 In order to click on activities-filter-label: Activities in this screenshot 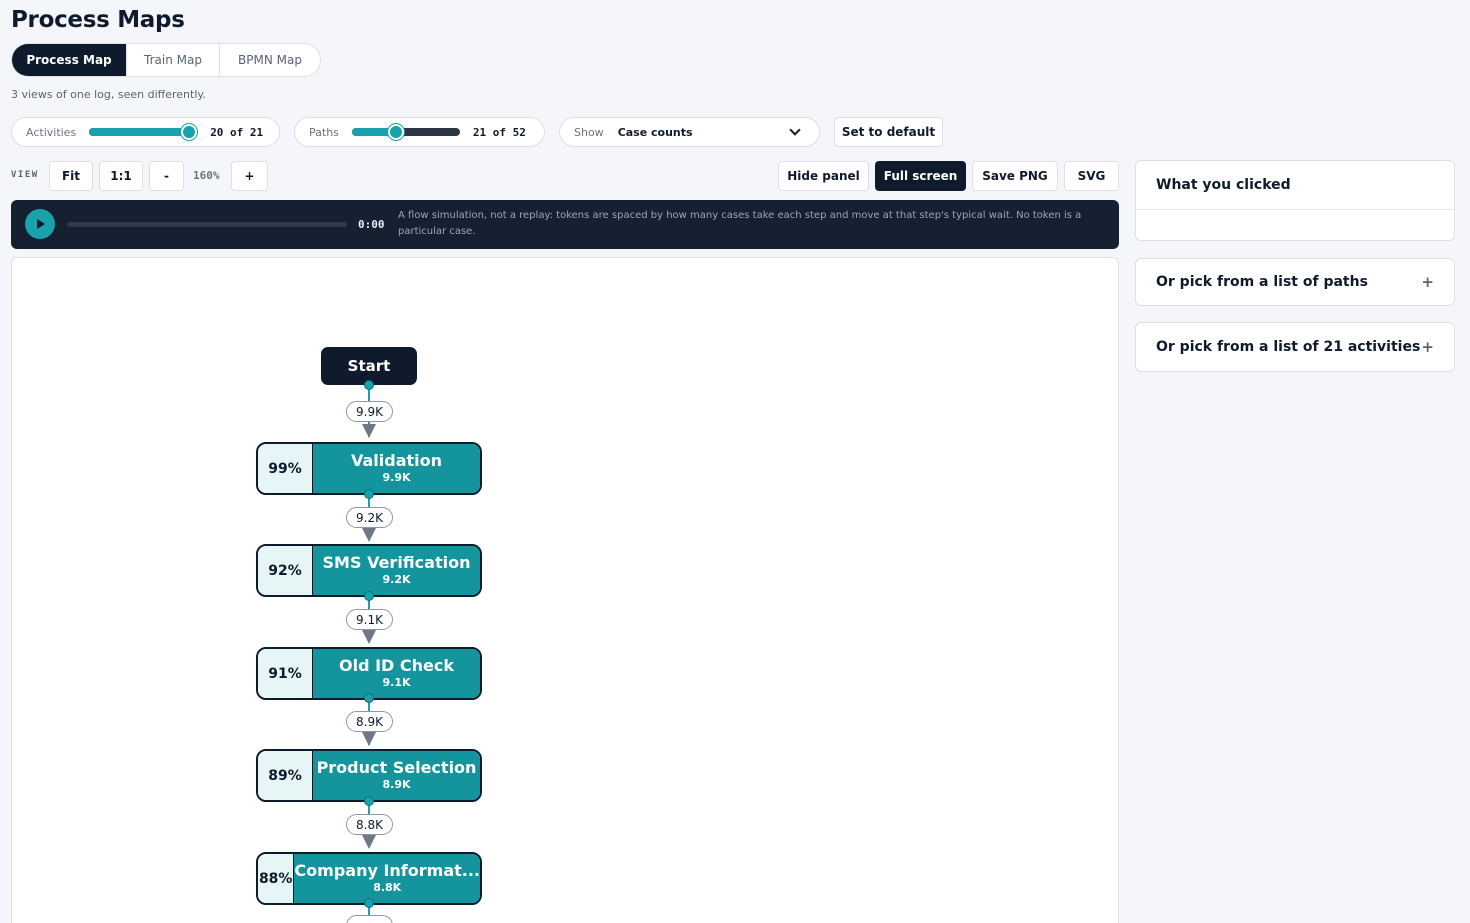, I will do `click(51, 132)`.